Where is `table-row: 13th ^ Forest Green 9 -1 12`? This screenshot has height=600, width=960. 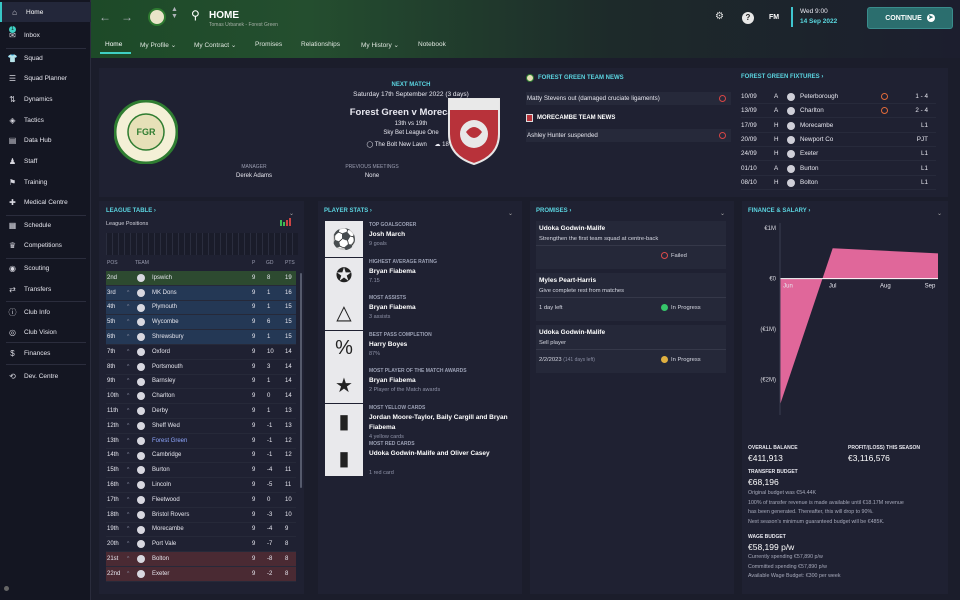
table-row: 13th ^ Forest Green 9 -1 12 is located at coordinates (201, 441).